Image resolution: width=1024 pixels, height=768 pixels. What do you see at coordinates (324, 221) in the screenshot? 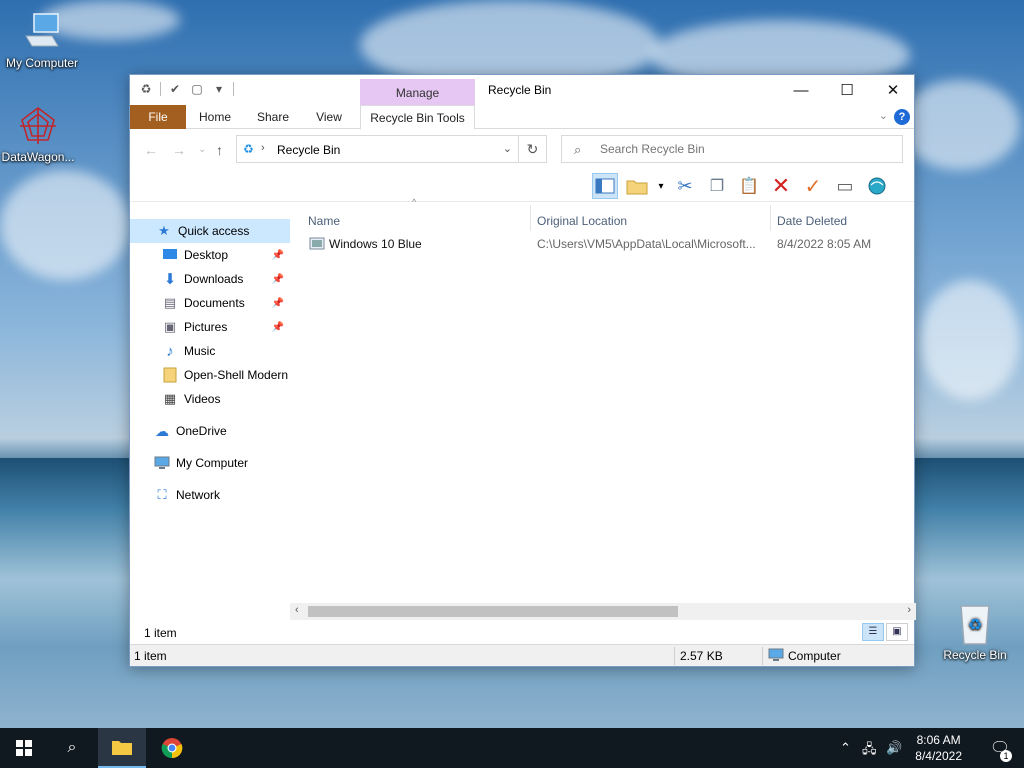
I see `column-header-name: Name` at bounding box center [324, 221].